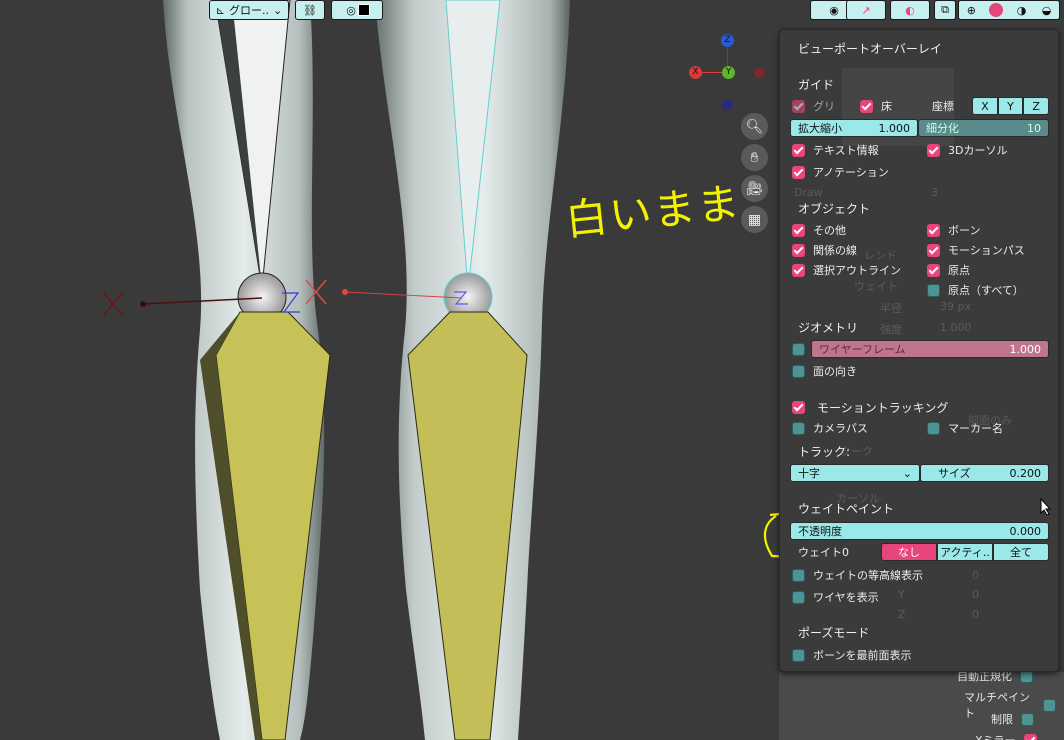  Describe the element at coordinates (1022, 10) in the screenshot. I see `material-shading-icon: ◑` at that location.